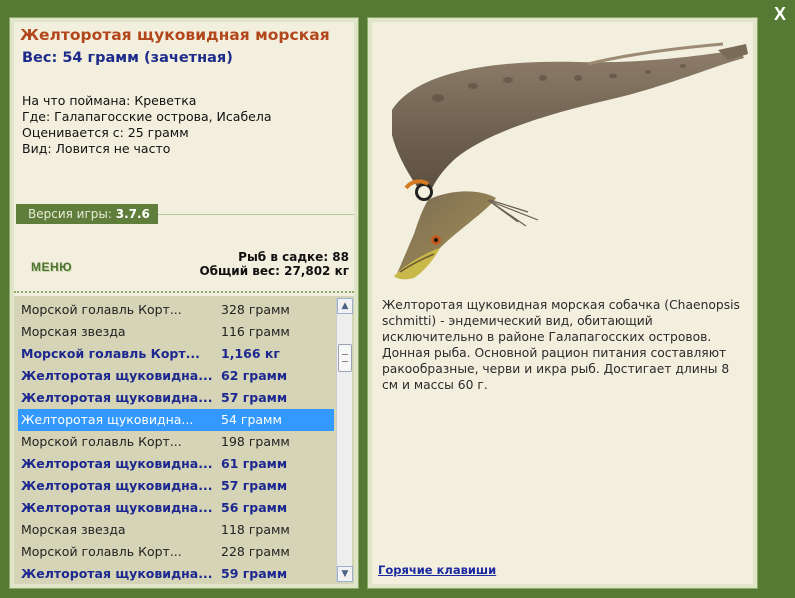 The height and width of the screenshot is (598, 795). I want to click on info-rarity: Вид: Ловится не часто, so click(96, 148).